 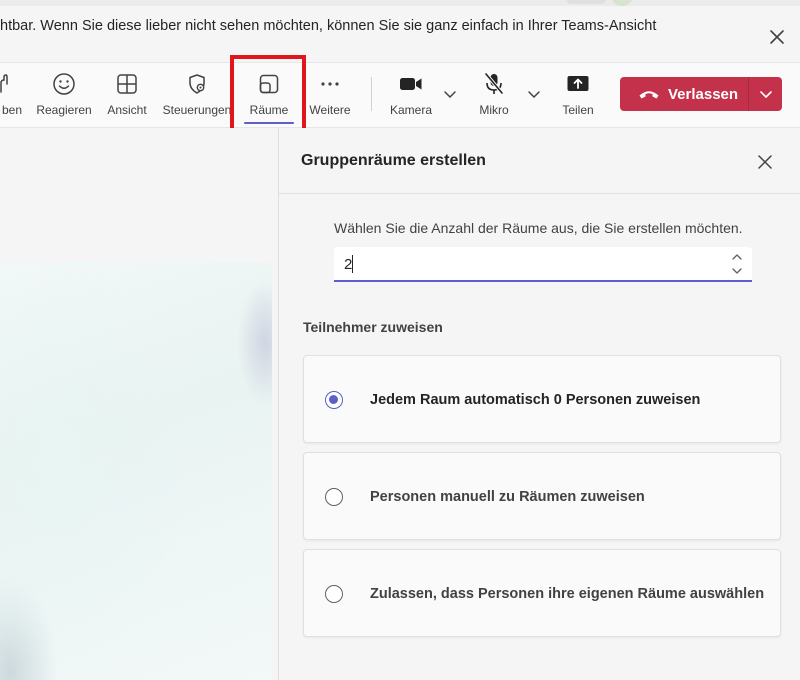 What do you see at coordinates (197, 110) in the screenshot?
I see `controls-label: Steuerungen` at bounding box center [197, 110].